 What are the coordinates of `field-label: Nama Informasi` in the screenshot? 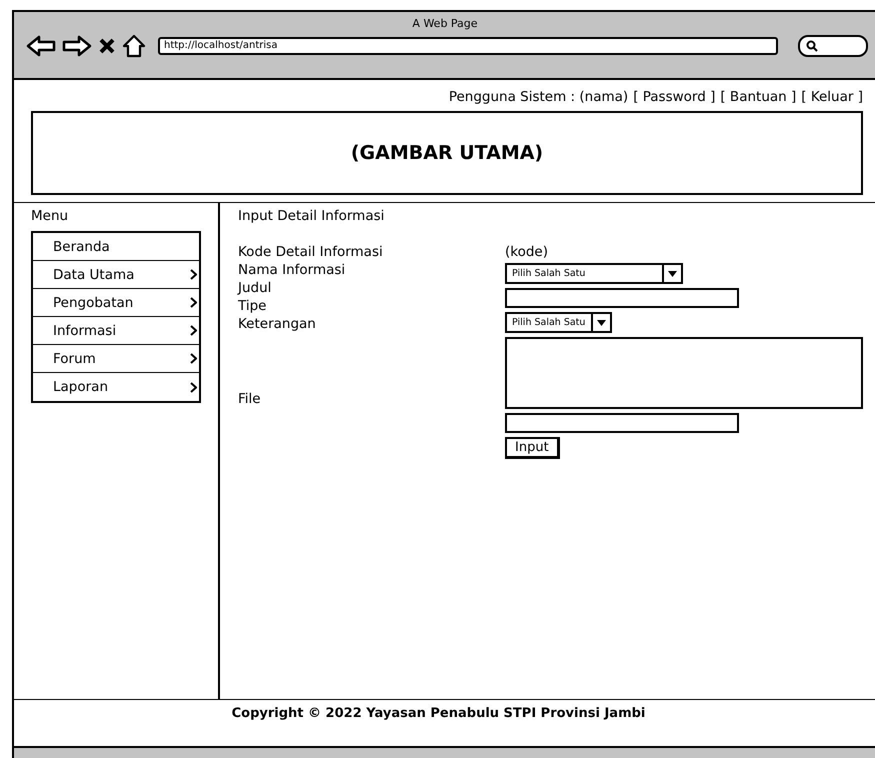 It's located at (292, 270).